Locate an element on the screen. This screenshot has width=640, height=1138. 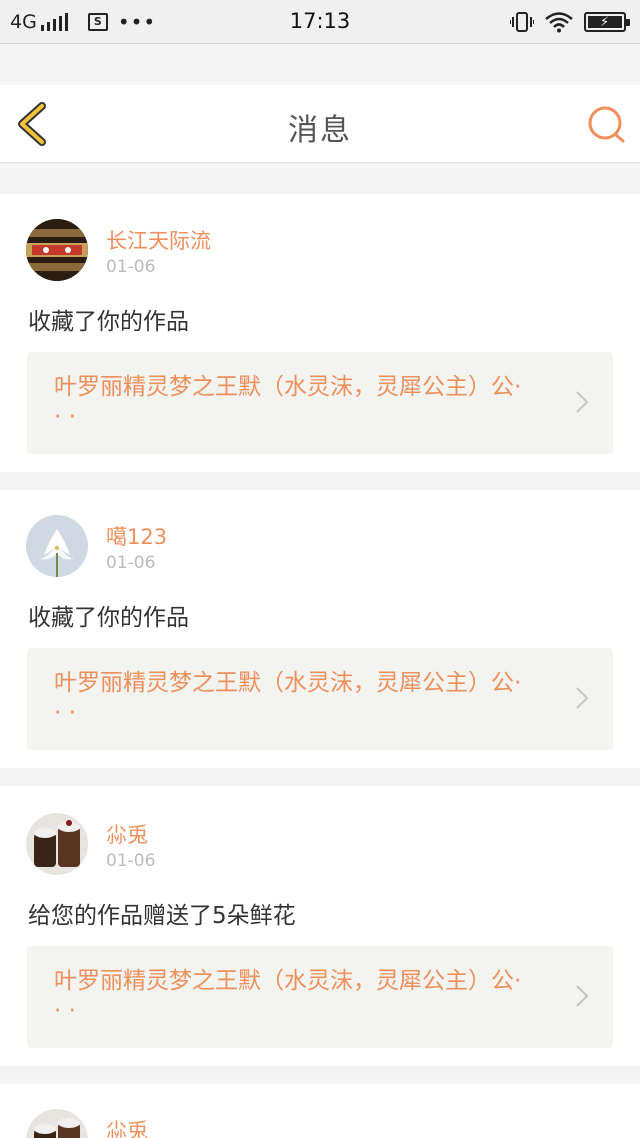
username: 长江天际流 is located at coordinates (158, 240).